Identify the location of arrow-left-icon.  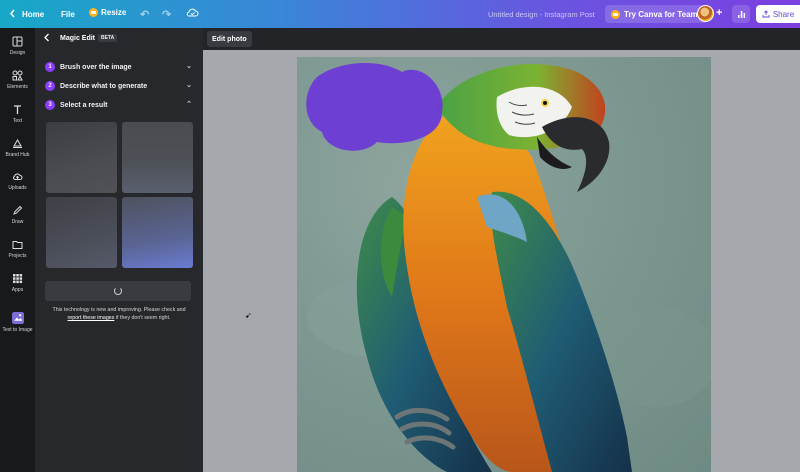
(47, 39).